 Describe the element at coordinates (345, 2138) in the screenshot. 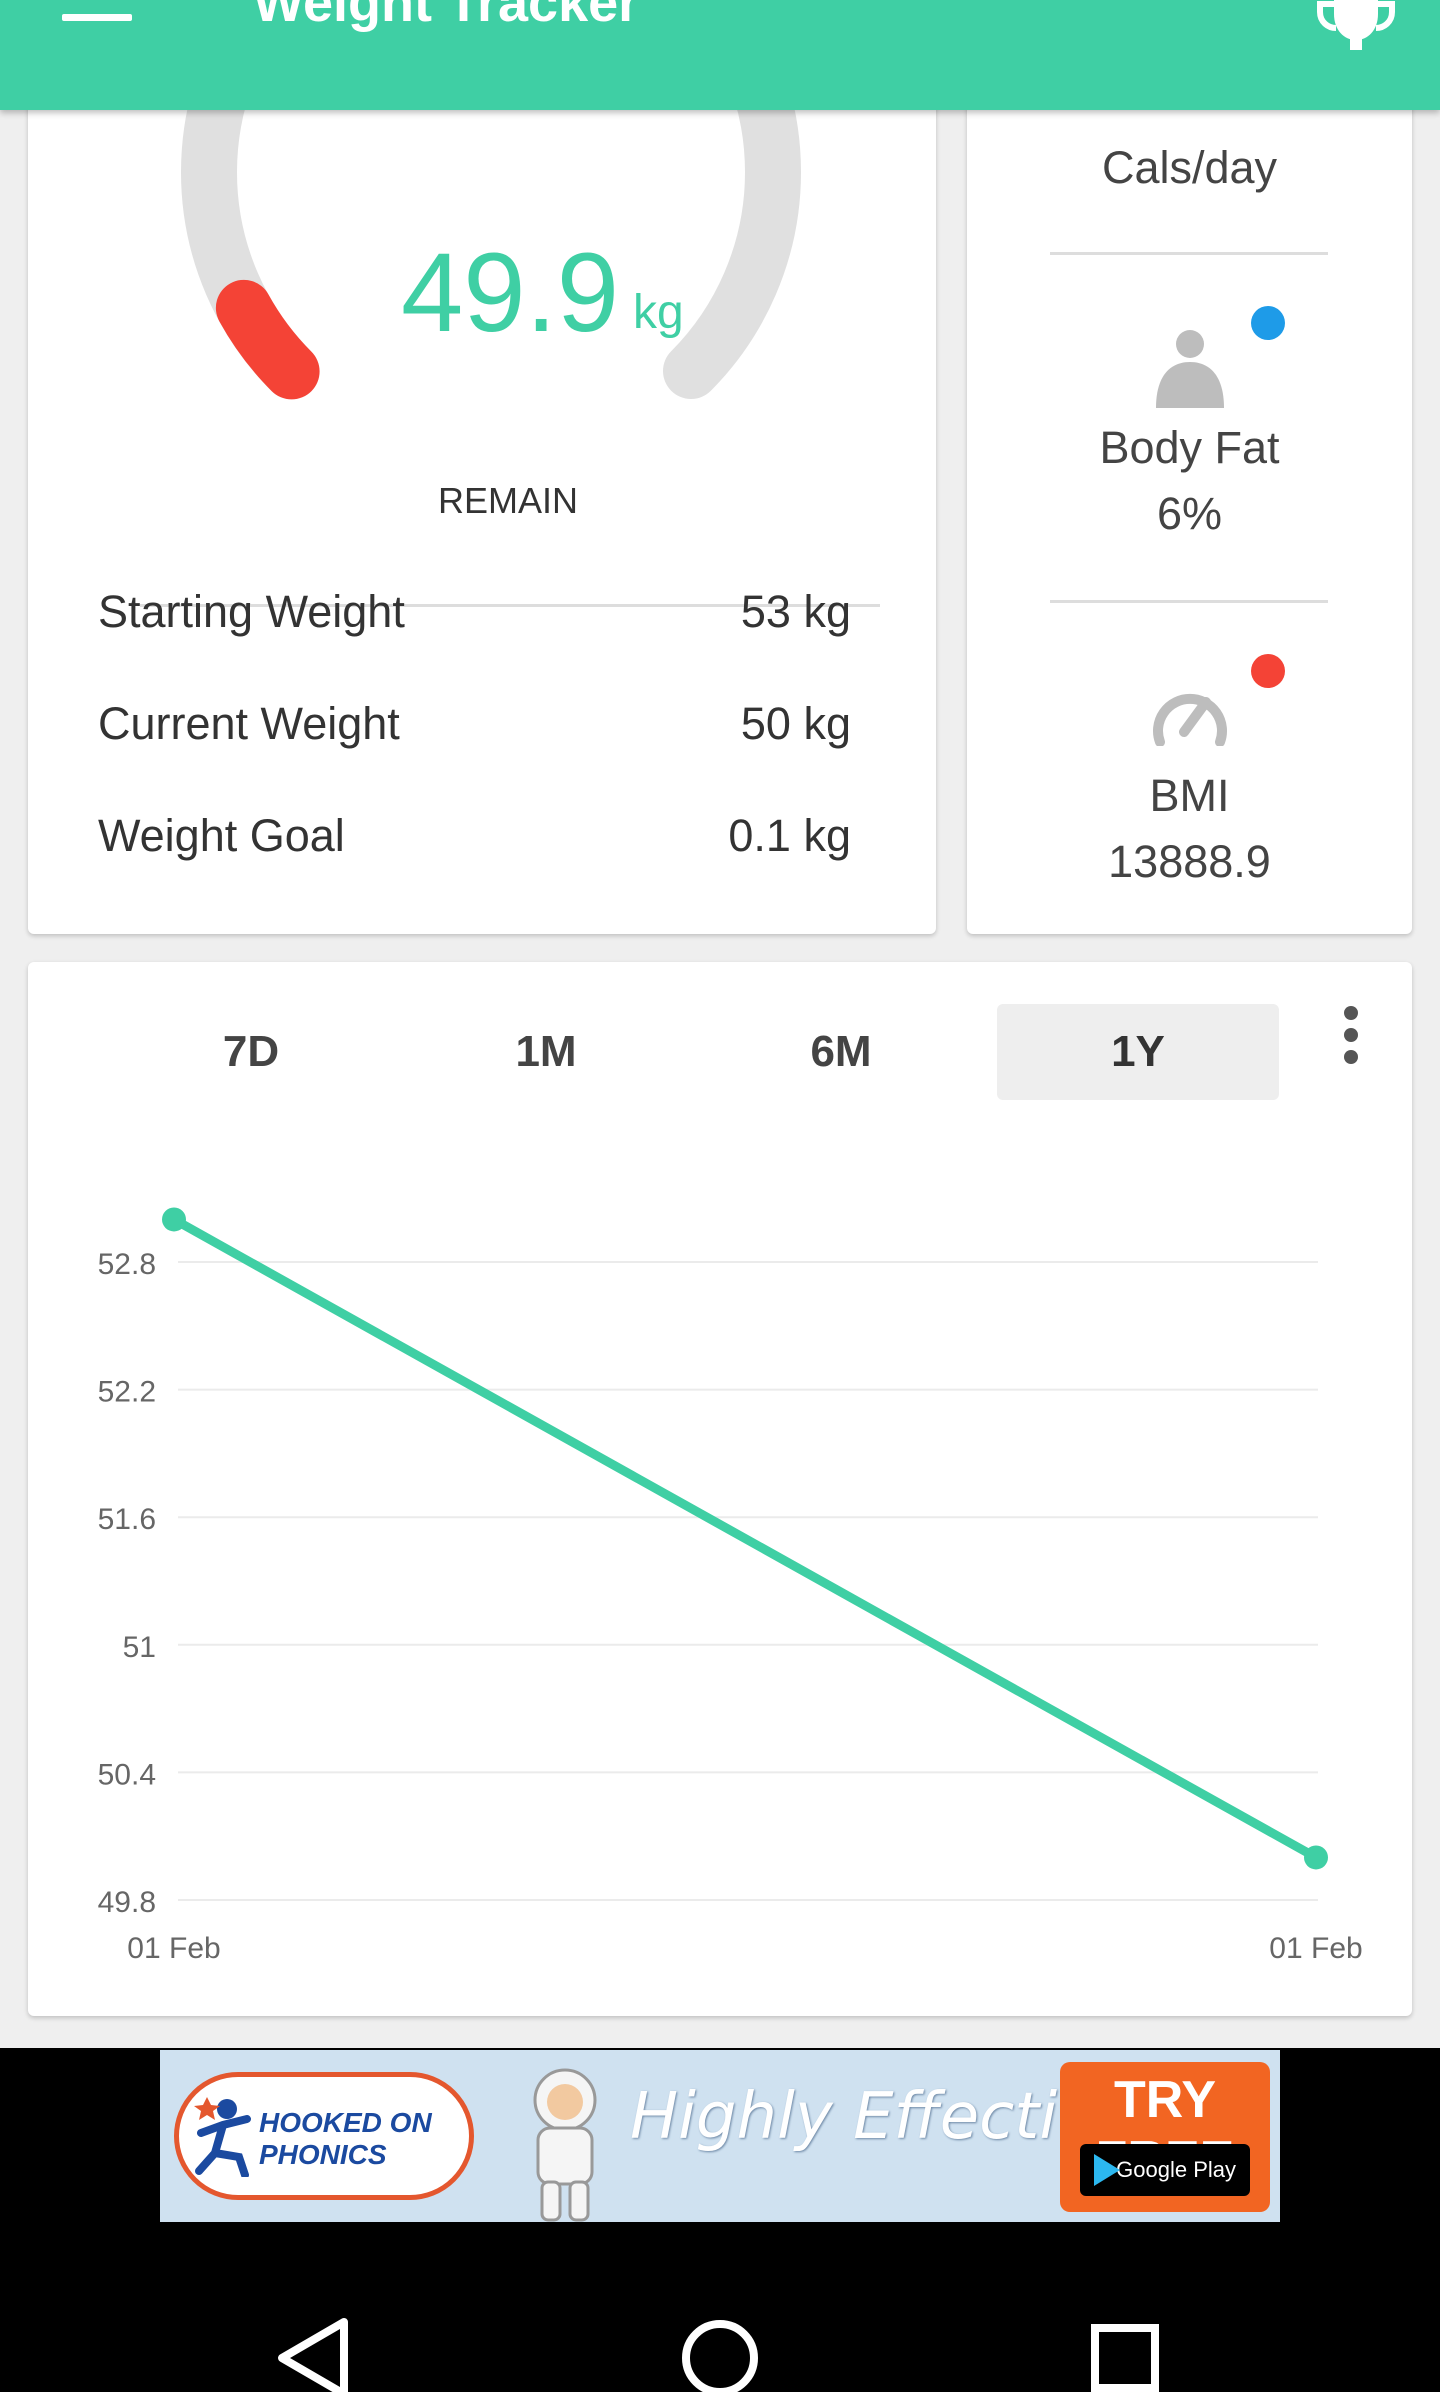

I see `ad-logo-text: HOOKED ON PHONICS` at that location.